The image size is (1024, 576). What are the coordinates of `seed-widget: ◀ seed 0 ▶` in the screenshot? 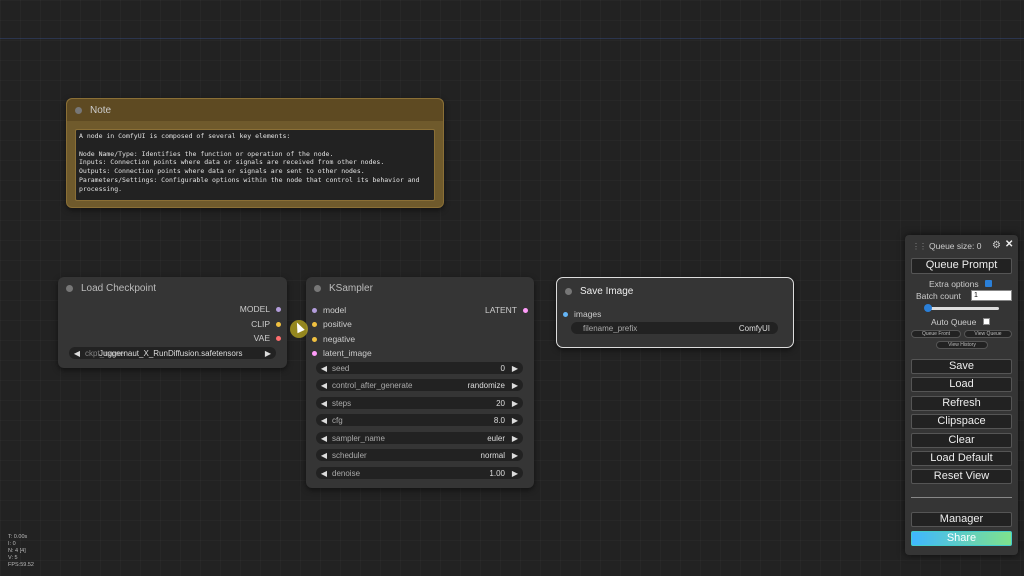 It's located at (419, 368).